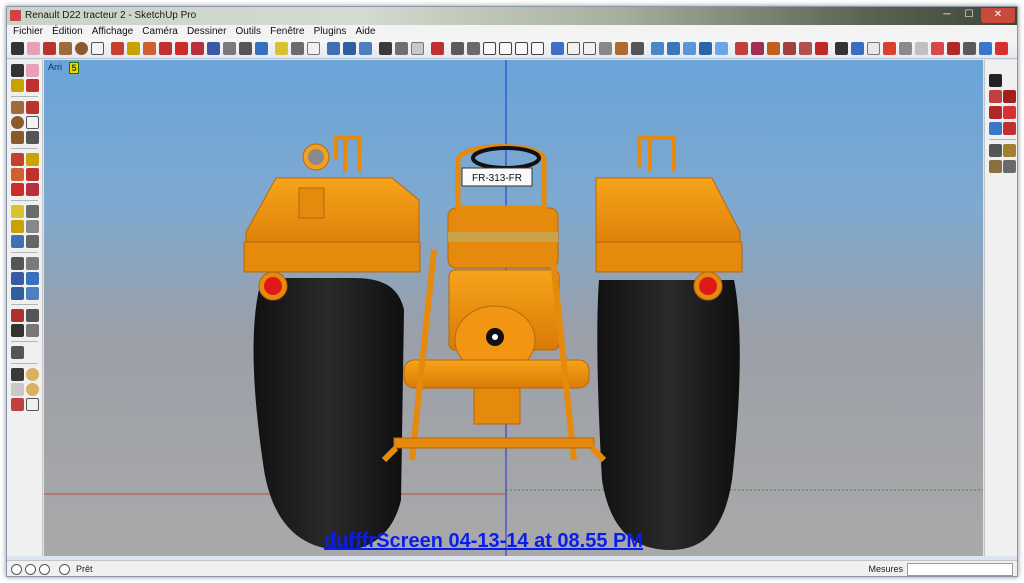 This screenshot has height=583, width=1024. What do you see at coordinates (1001, 48) in the screenshot?
I see `plugin-last-icon` at bounding box center [1001, 48].